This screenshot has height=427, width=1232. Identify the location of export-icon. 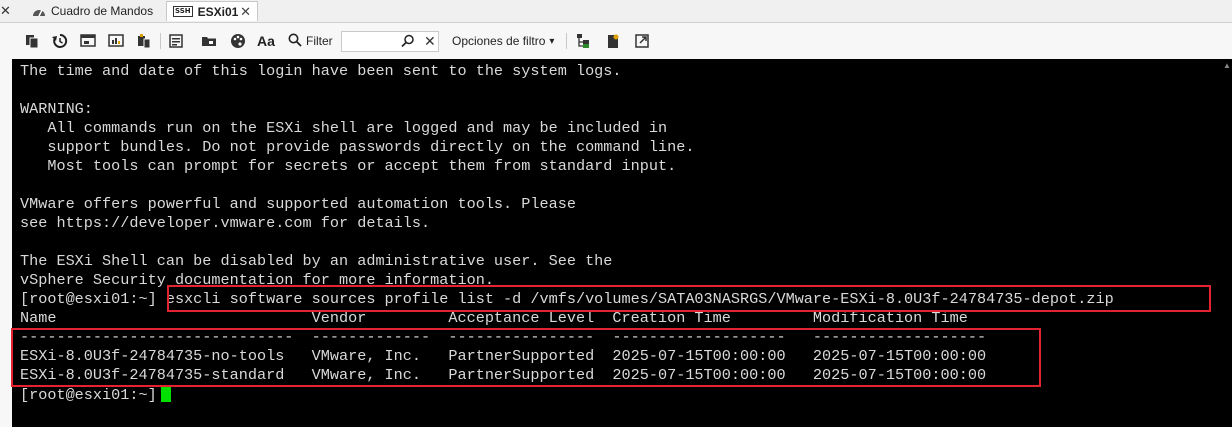
(642, 41).